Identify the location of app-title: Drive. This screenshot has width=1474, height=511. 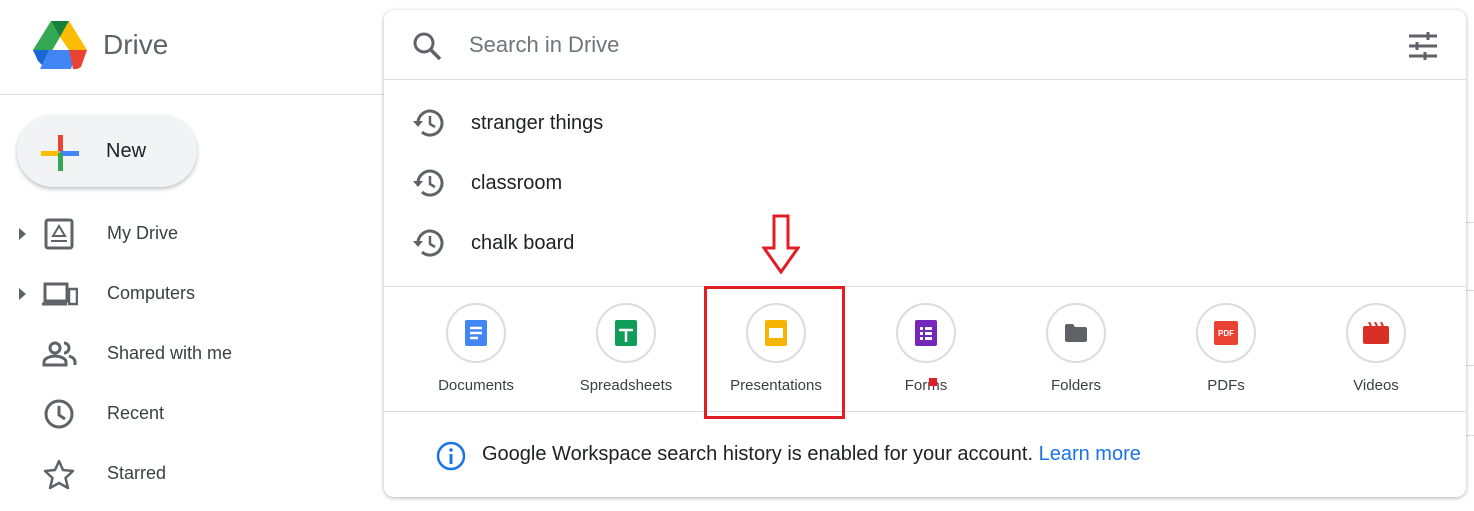
(136, 44).